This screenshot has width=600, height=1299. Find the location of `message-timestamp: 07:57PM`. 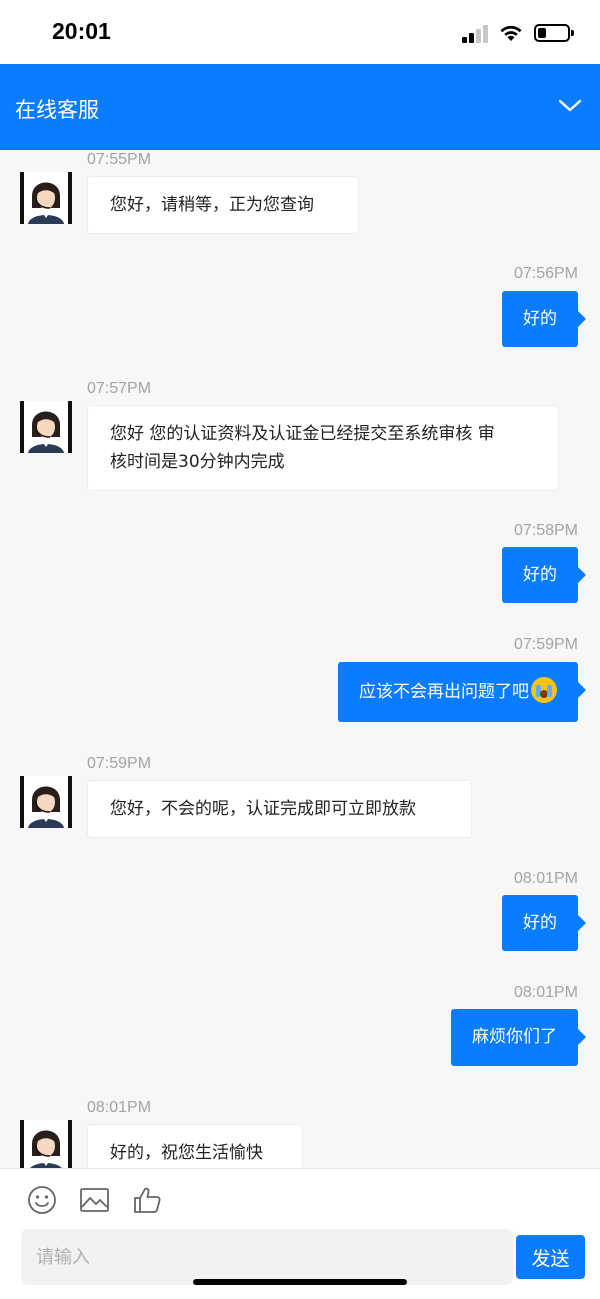

message-timestamp: 07:57PM is located at coordinates (119, 388).